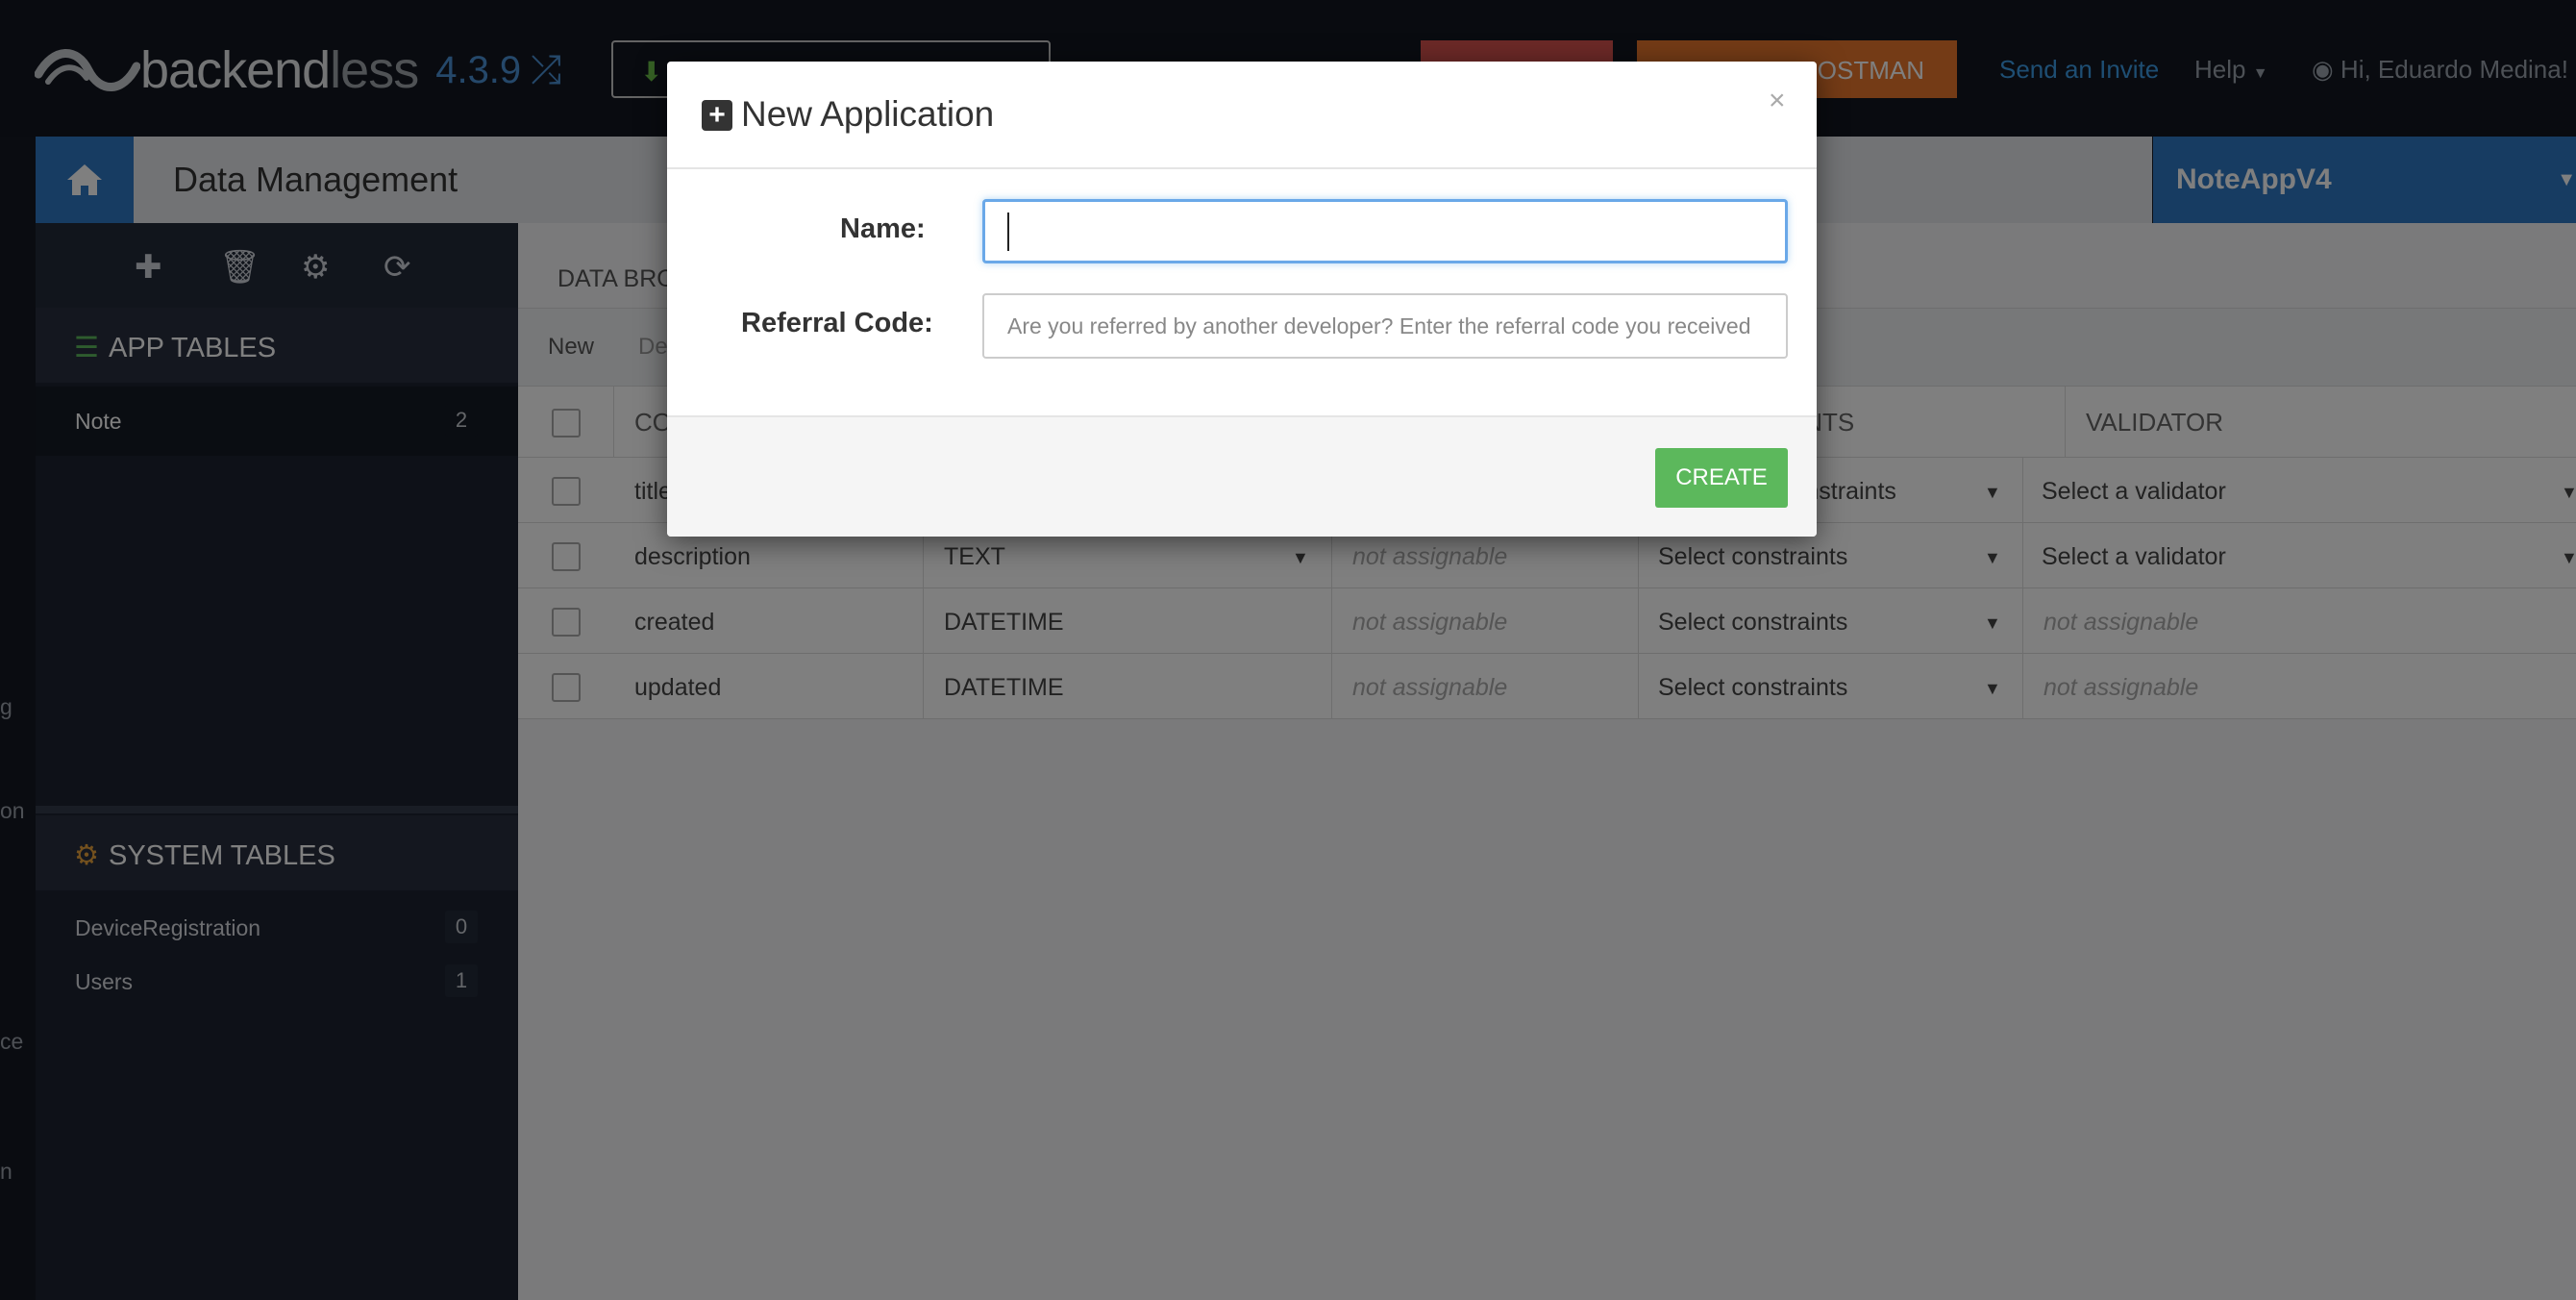  Describe the element at coordinates (1778, 101) in the screenshot. I see `close-icon: ×` at that location.